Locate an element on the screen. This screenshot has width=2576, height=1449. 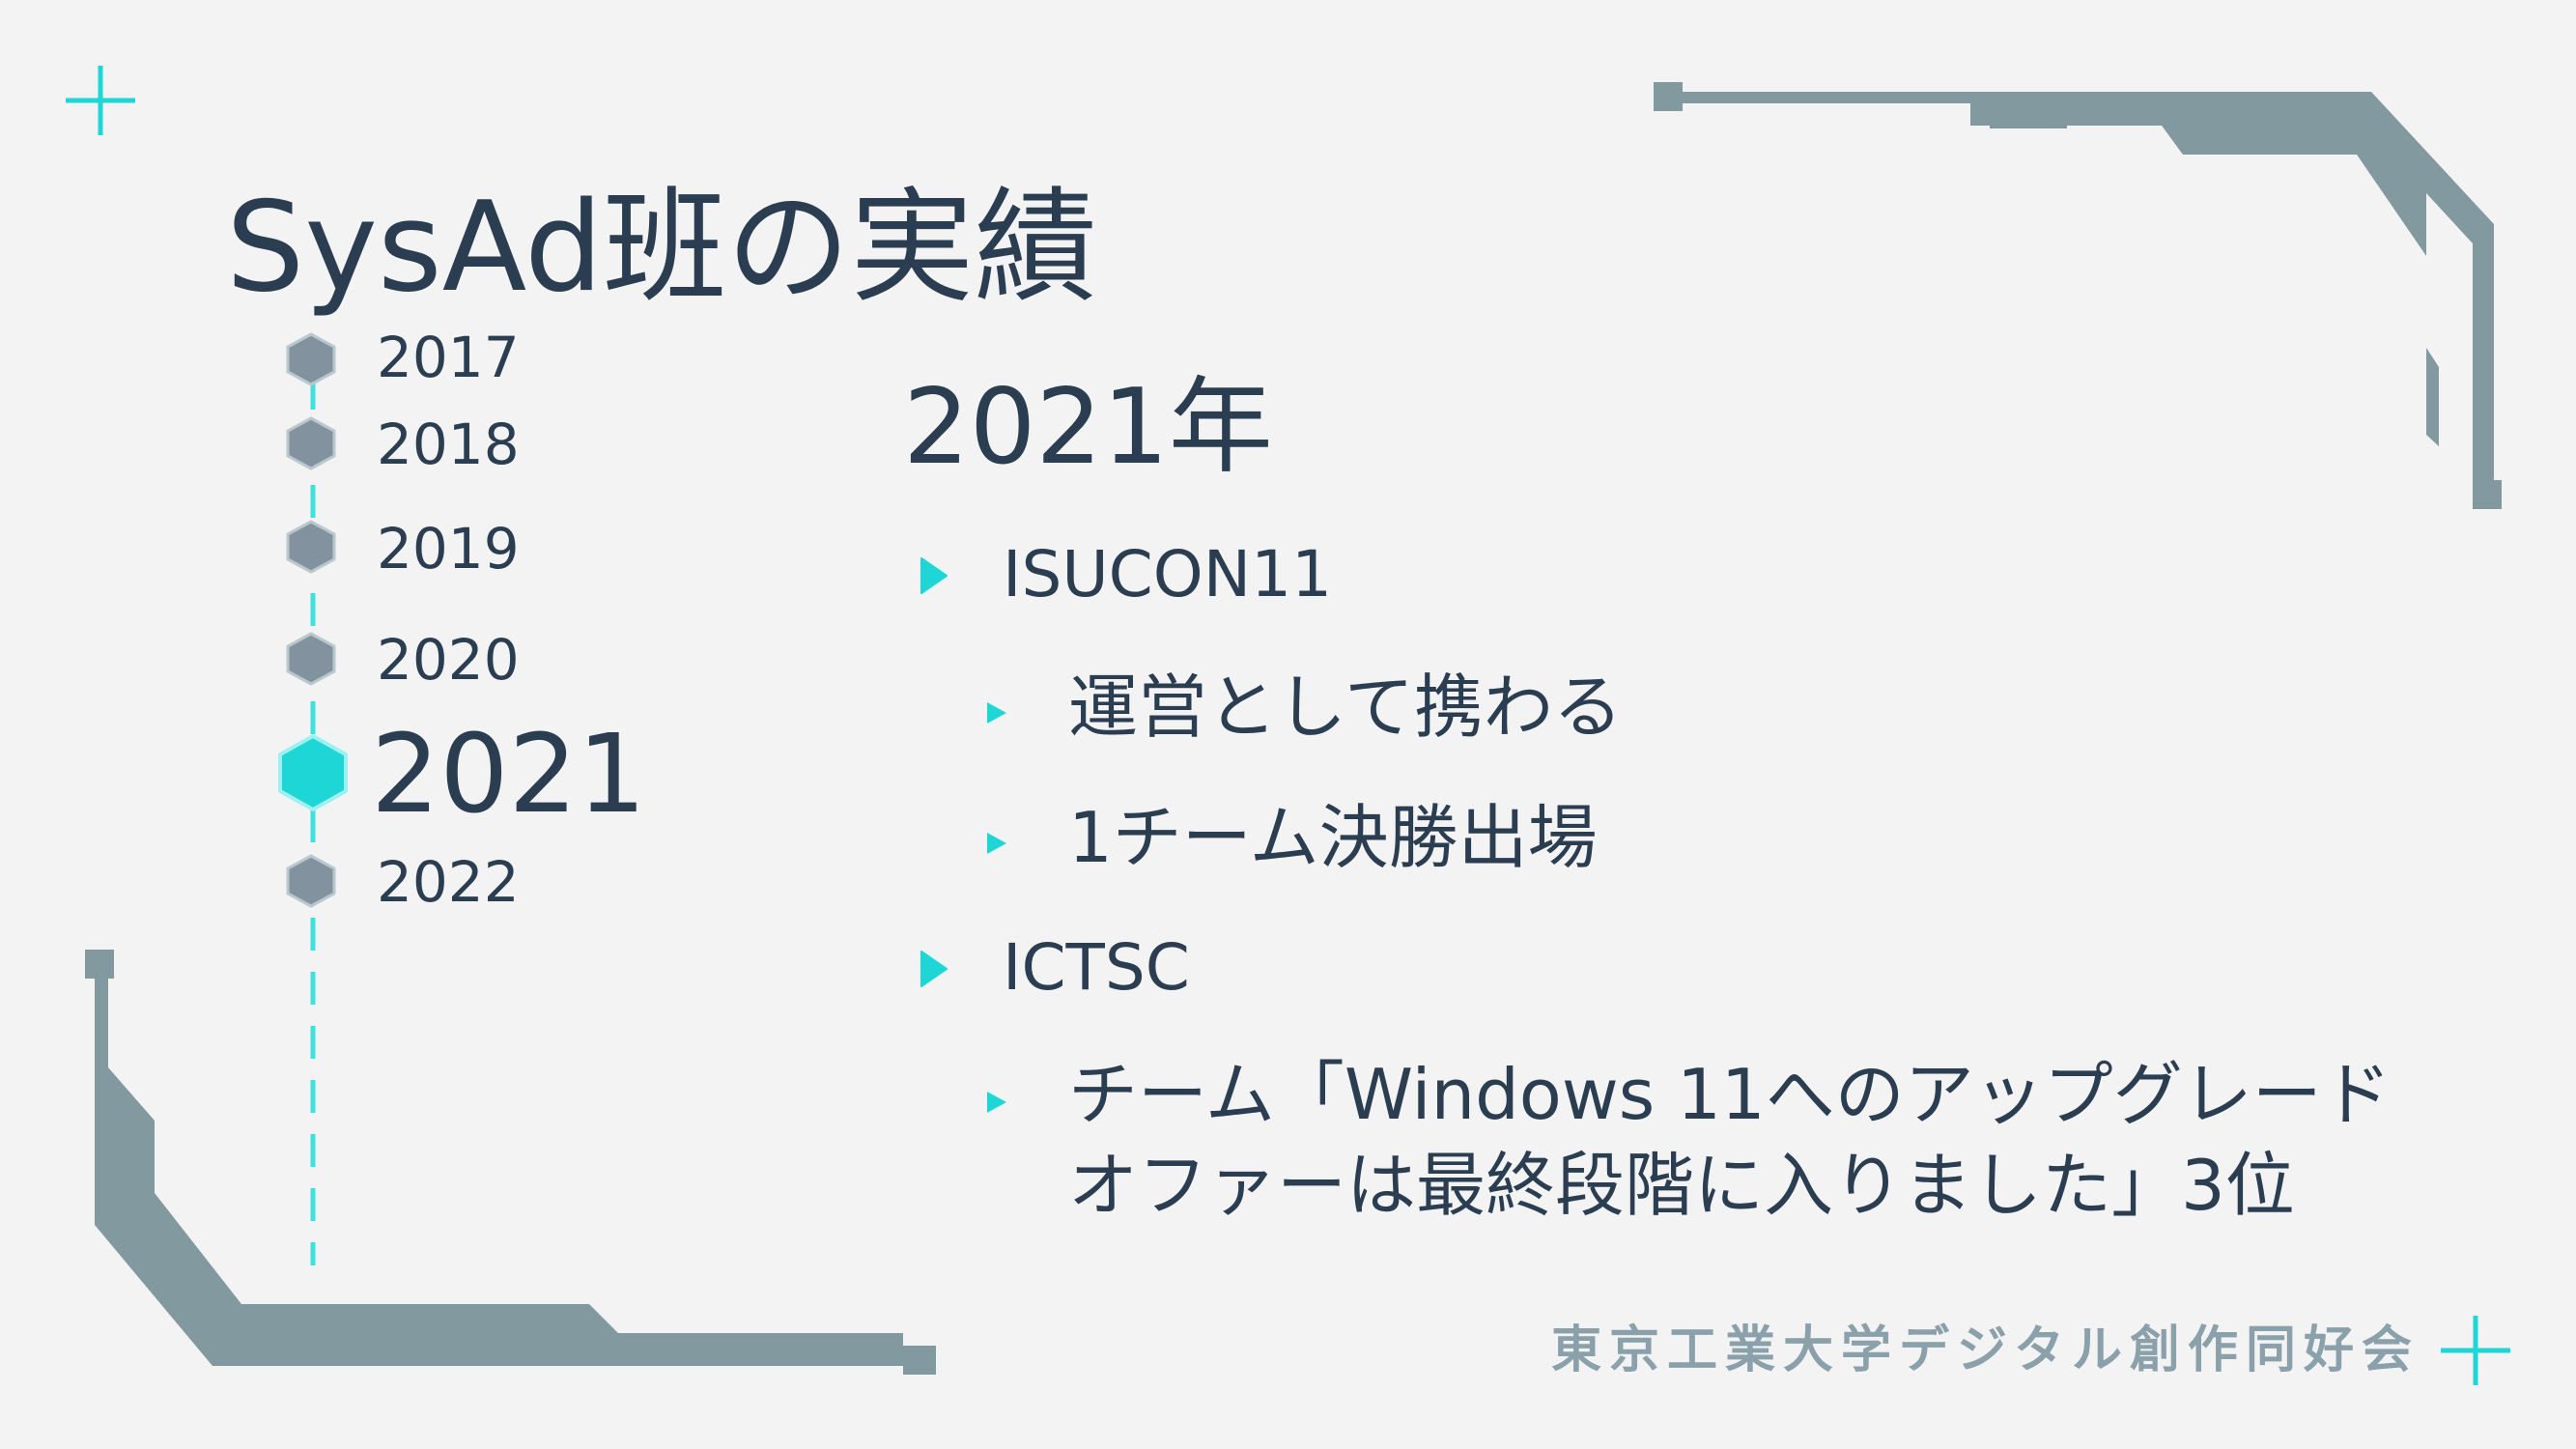
timeline-year-2022: 2022 is located at coordinates (448, 882).